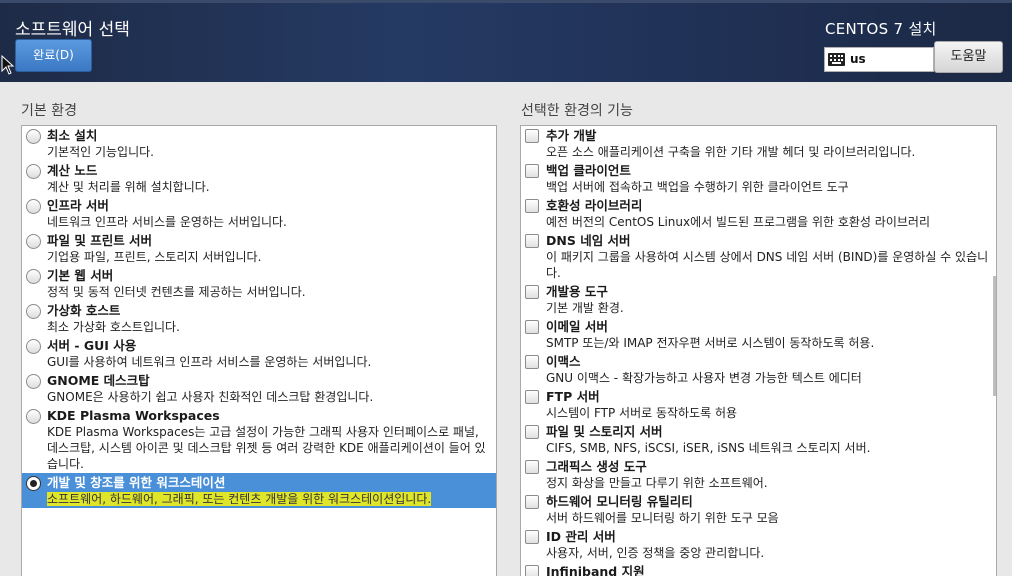  Describe the element at coordinates (259, 318) in the screenshot. I see `environment-item: 가상화 호스트최소 가상화 호스트입니다.` at that location.